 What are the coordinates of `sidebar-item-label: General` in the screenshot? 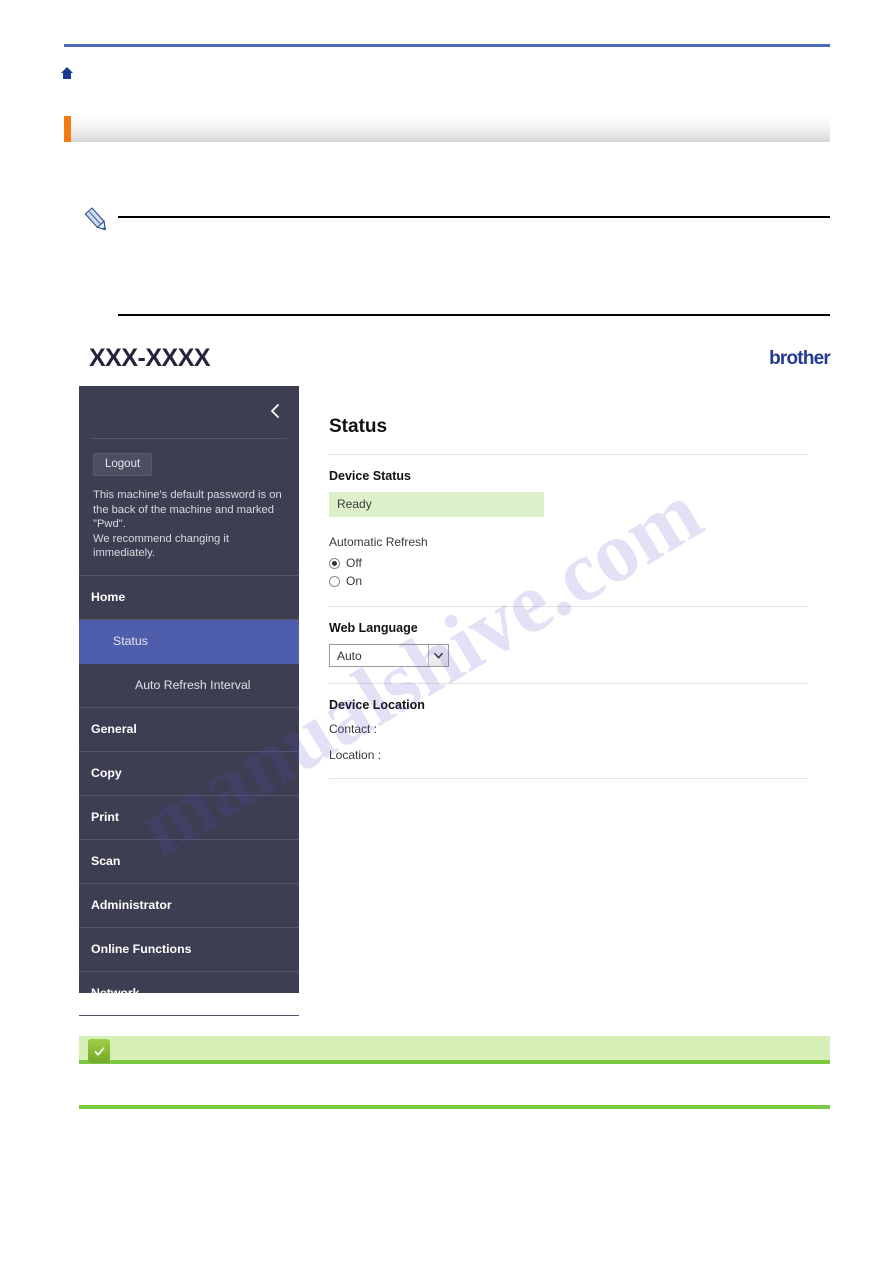 It's located at (114, 729).